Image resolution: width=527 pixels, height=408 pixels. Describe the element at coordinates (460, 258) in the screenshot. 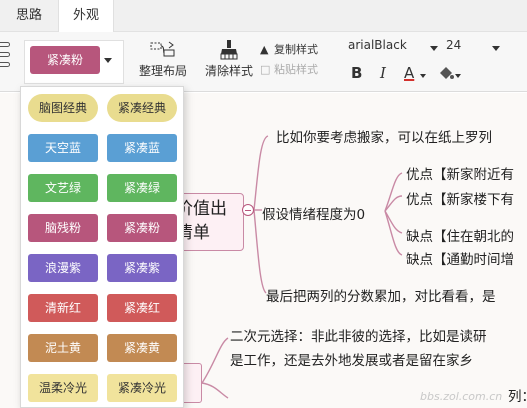

I see `con-item-2: 缺点【通勤时间增` at that location.